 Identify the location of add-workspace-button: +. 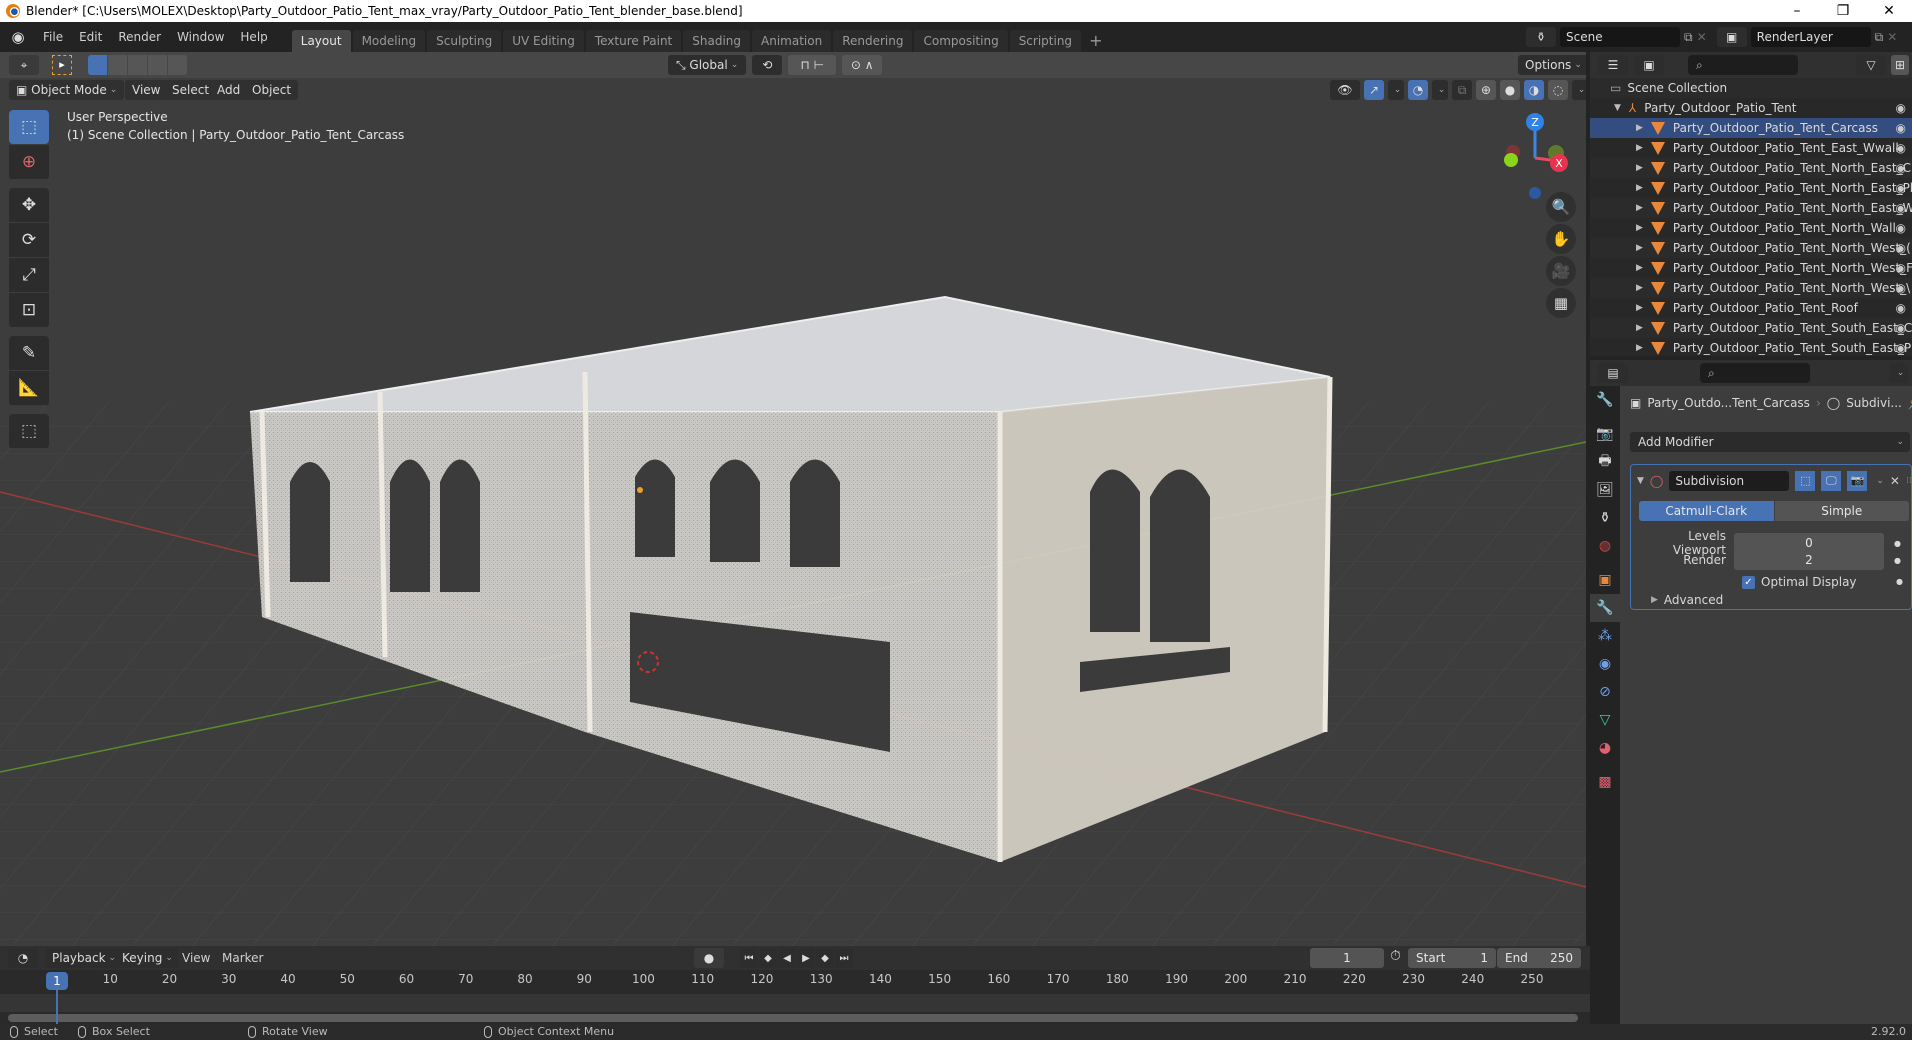
(1095, 40).